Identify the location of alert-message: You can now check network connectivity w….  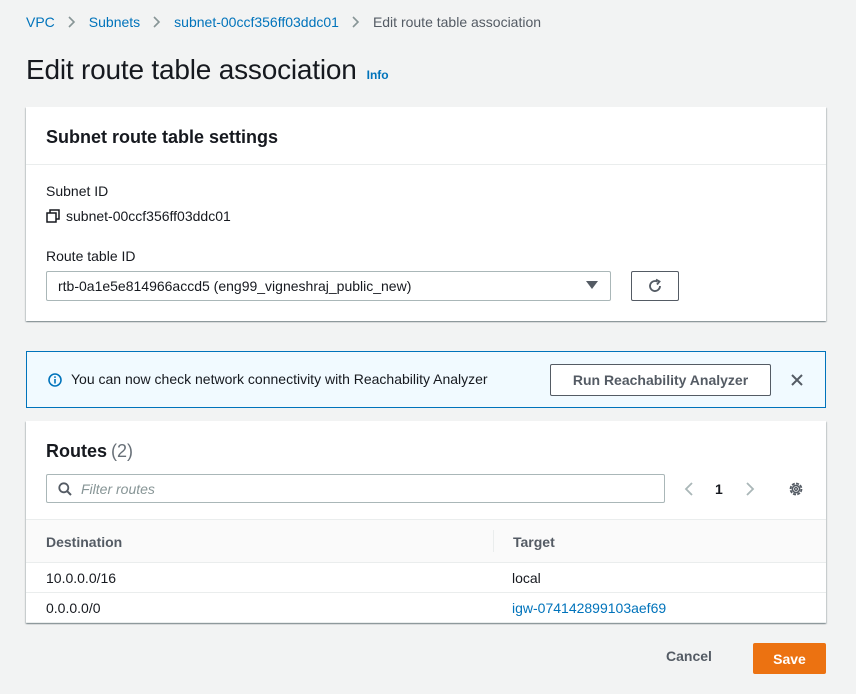
(279, 379).